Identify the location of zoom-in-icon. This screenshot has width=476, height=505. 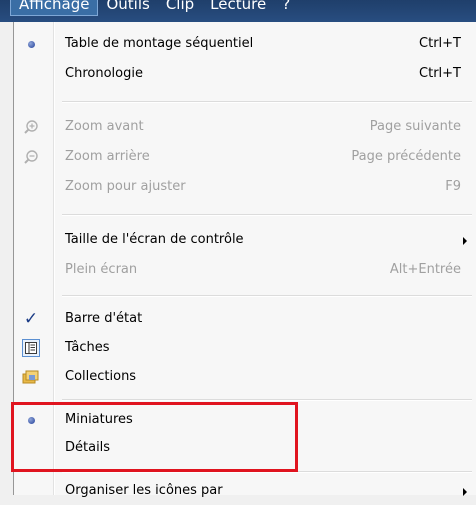
(31, 127).